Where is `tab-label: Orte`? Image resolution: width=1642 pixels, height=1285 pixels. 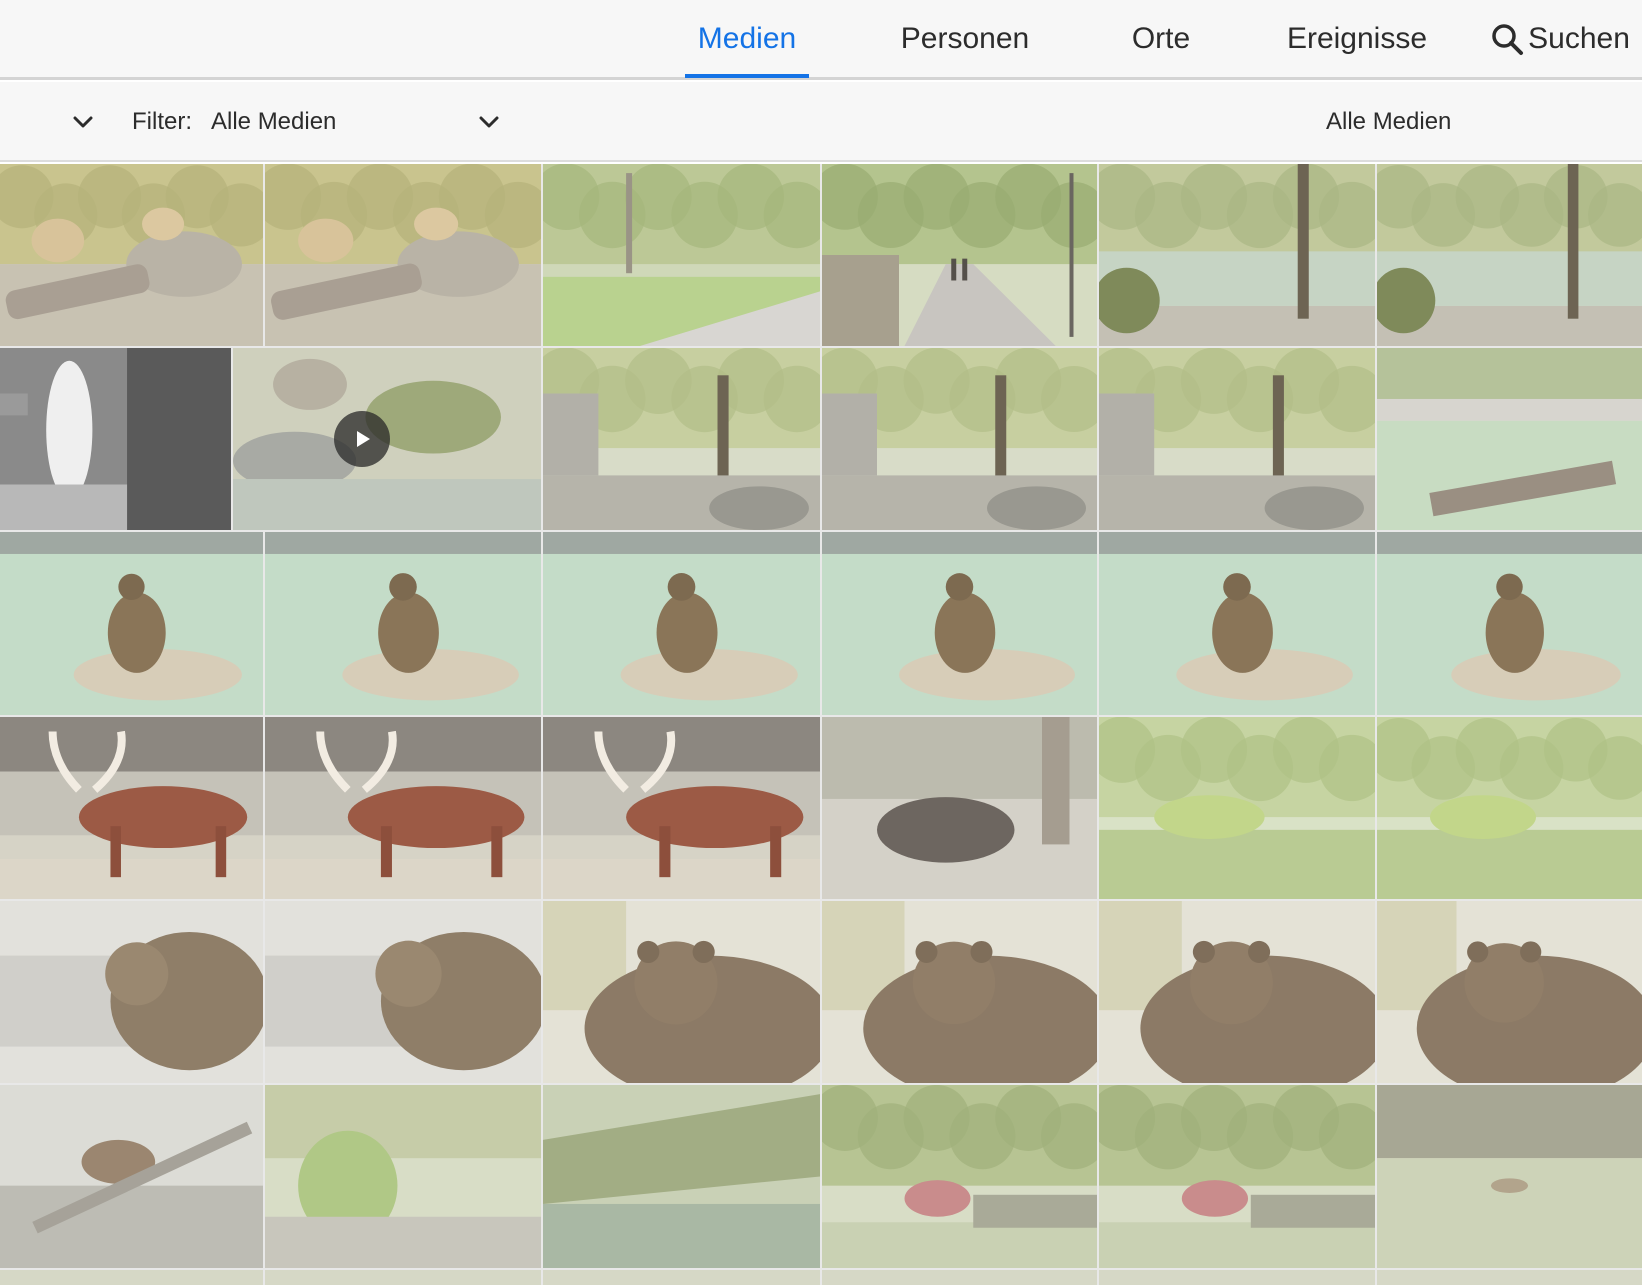
tab-label: Orte is located at coordinates (1161, 38).